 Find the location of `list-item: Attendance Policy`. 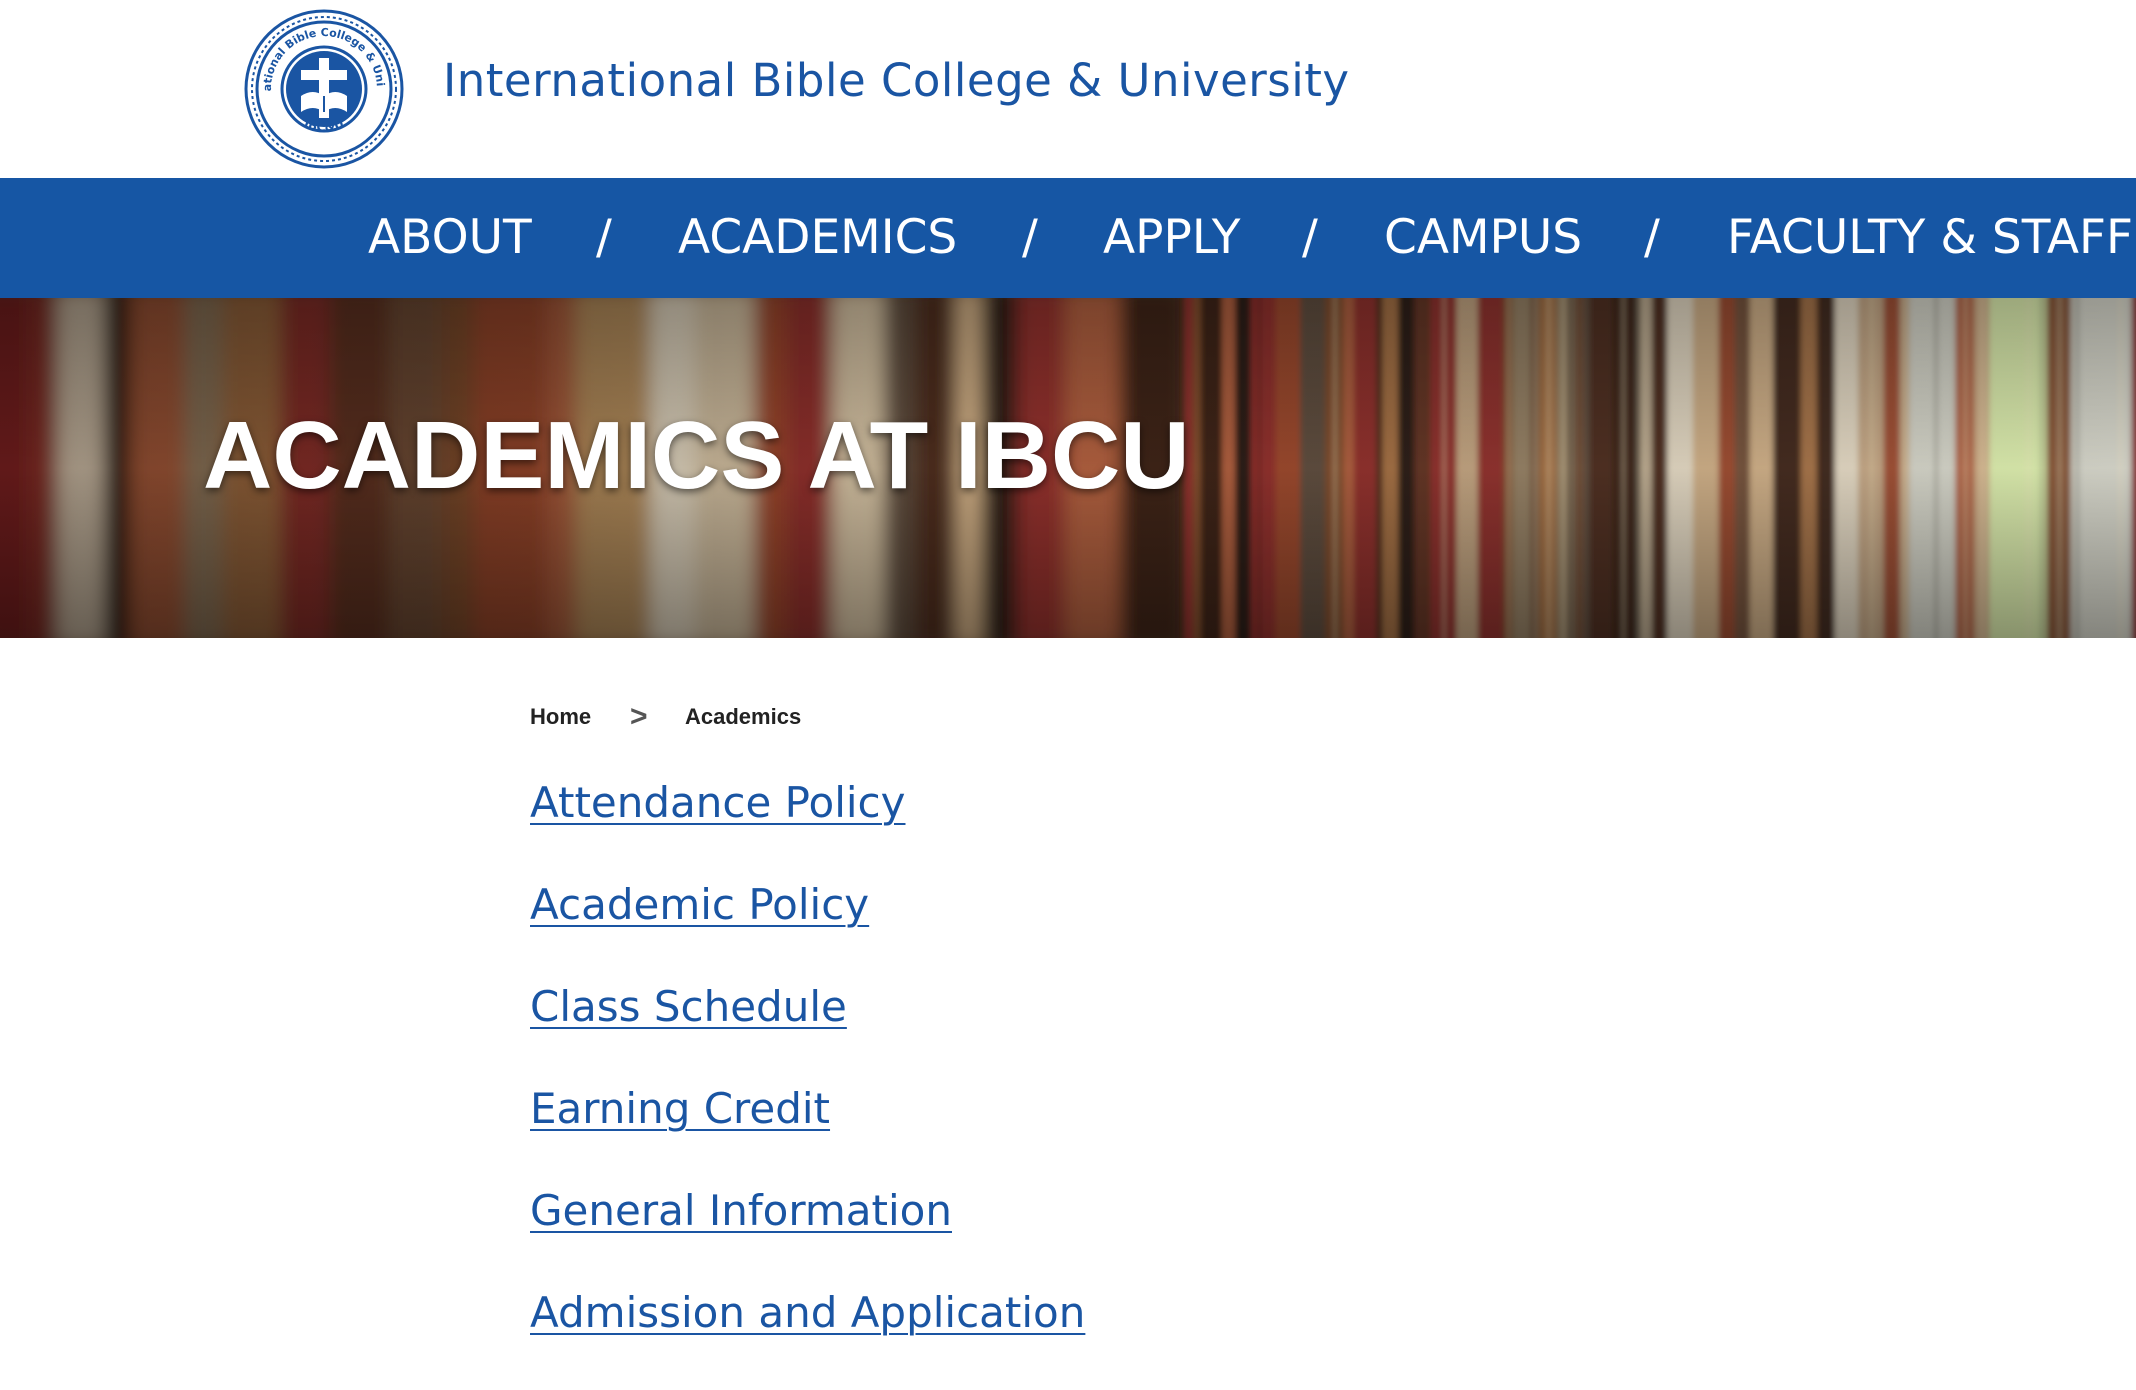

list-item: Attendance Policy is located at coordinates (807, 829).